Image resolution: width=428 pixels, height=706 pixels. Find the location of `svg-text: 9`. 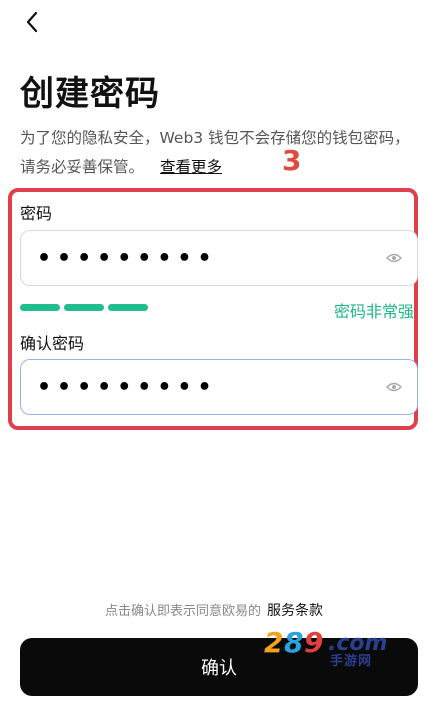

svg-text: 9 is located at coordinates (313, 642).